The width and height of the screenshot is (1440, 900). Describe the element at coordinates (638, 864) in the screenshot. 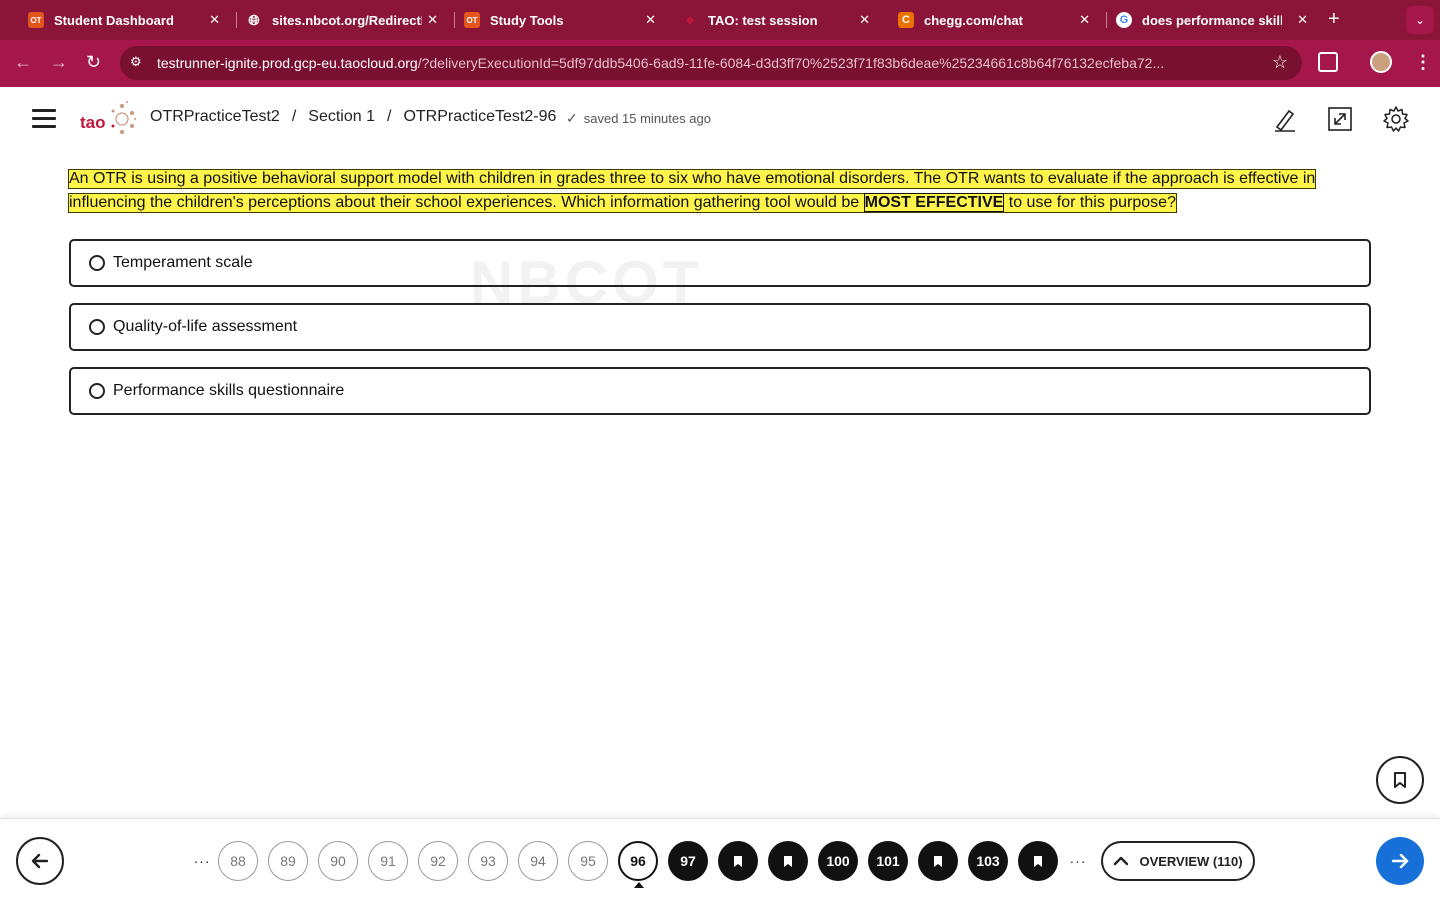

I see `pager-item-current: 96` at that location.